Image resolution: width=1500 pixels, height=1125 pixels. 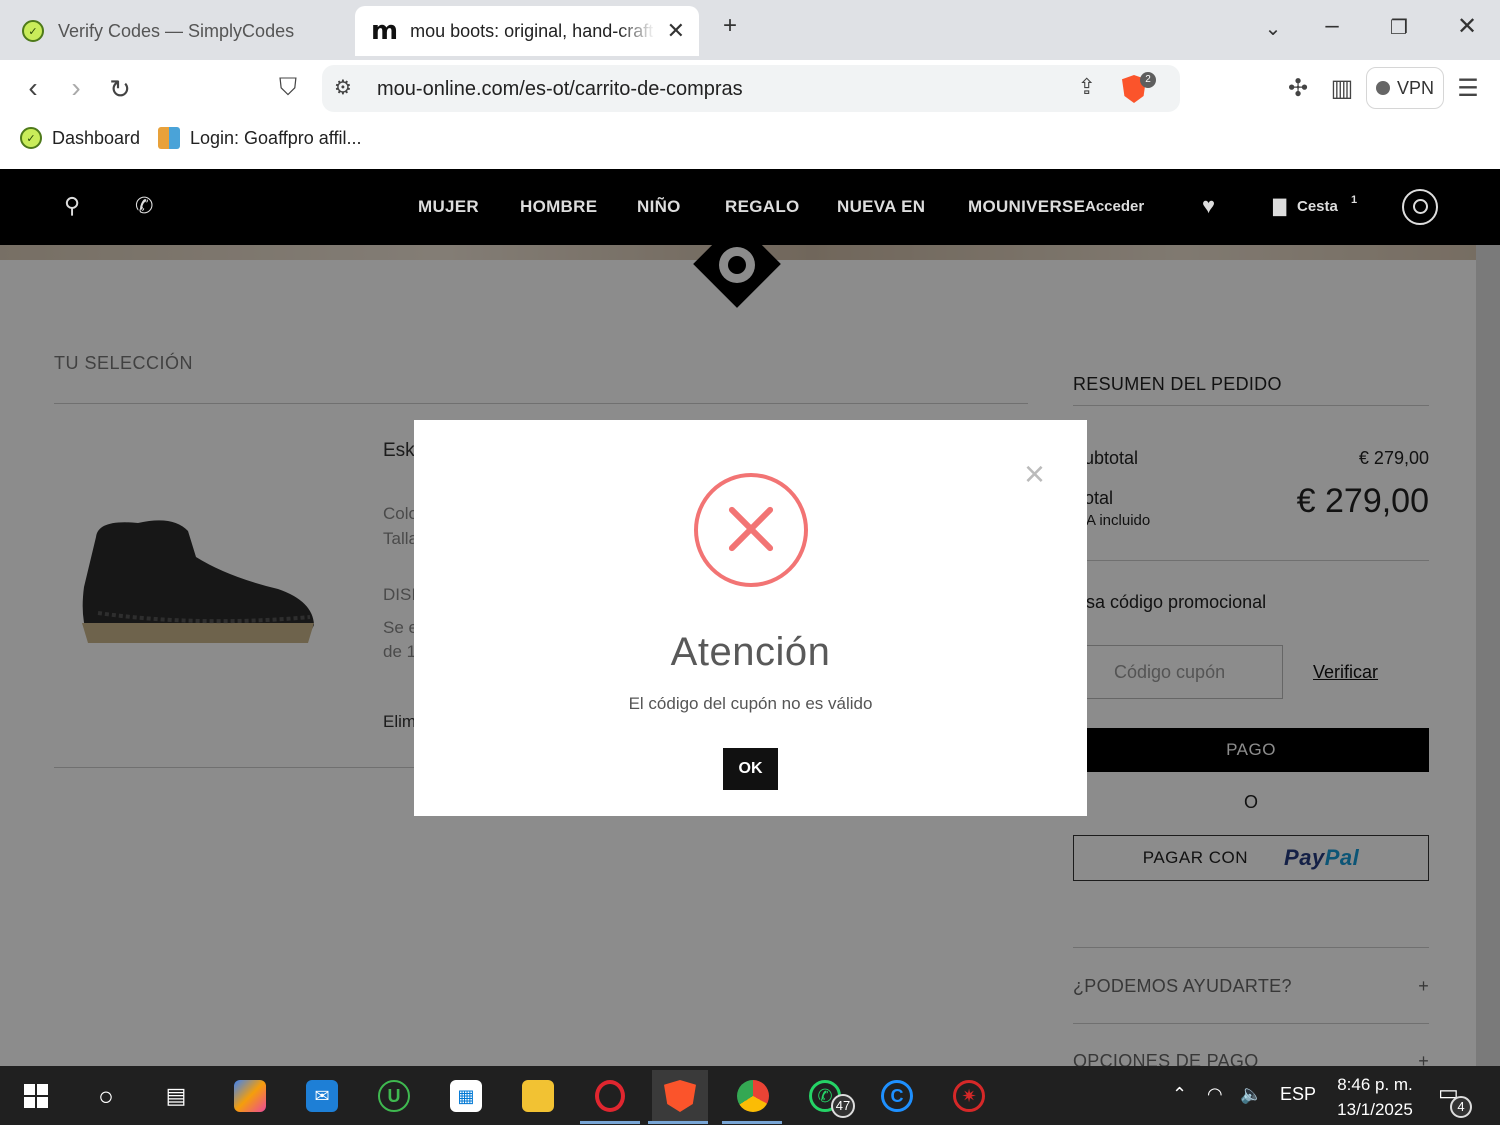 I want to click on login-link: Acceder, so click(x=1114, y=206).